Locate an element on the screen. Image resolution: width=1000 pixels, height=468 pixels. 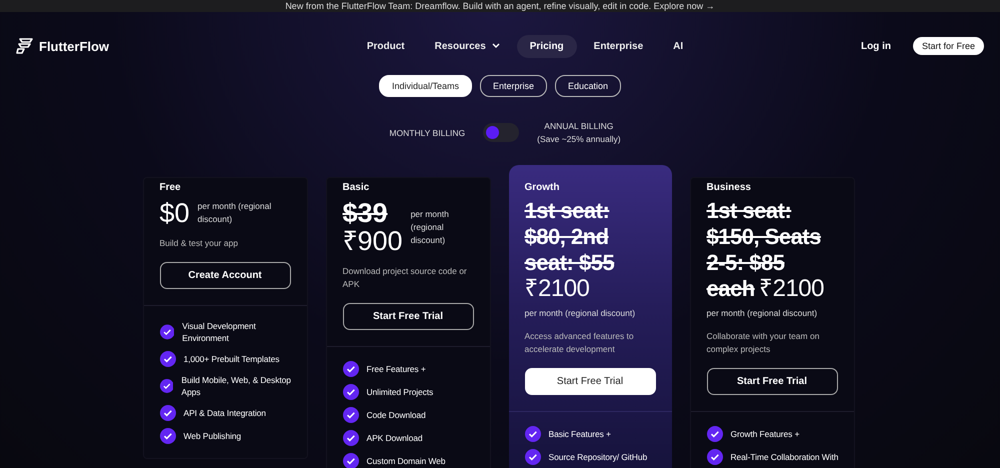
annual-billing-label: ANNUAL BILLING is located at coordinates (579, 126).